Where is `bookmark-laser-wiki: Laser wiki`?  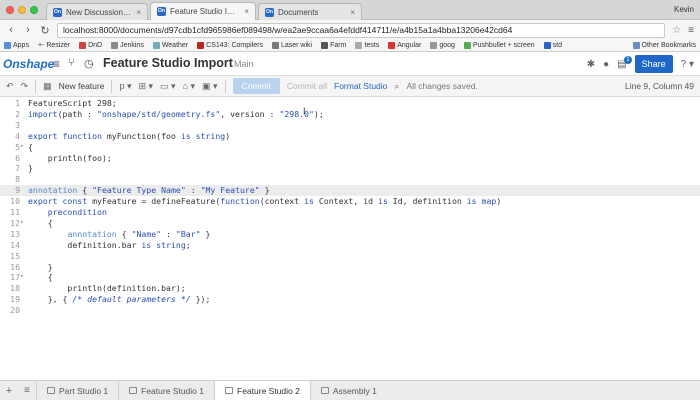
bookmark-laser-wiki: Laser wiki is located at coordinates (291, 45).